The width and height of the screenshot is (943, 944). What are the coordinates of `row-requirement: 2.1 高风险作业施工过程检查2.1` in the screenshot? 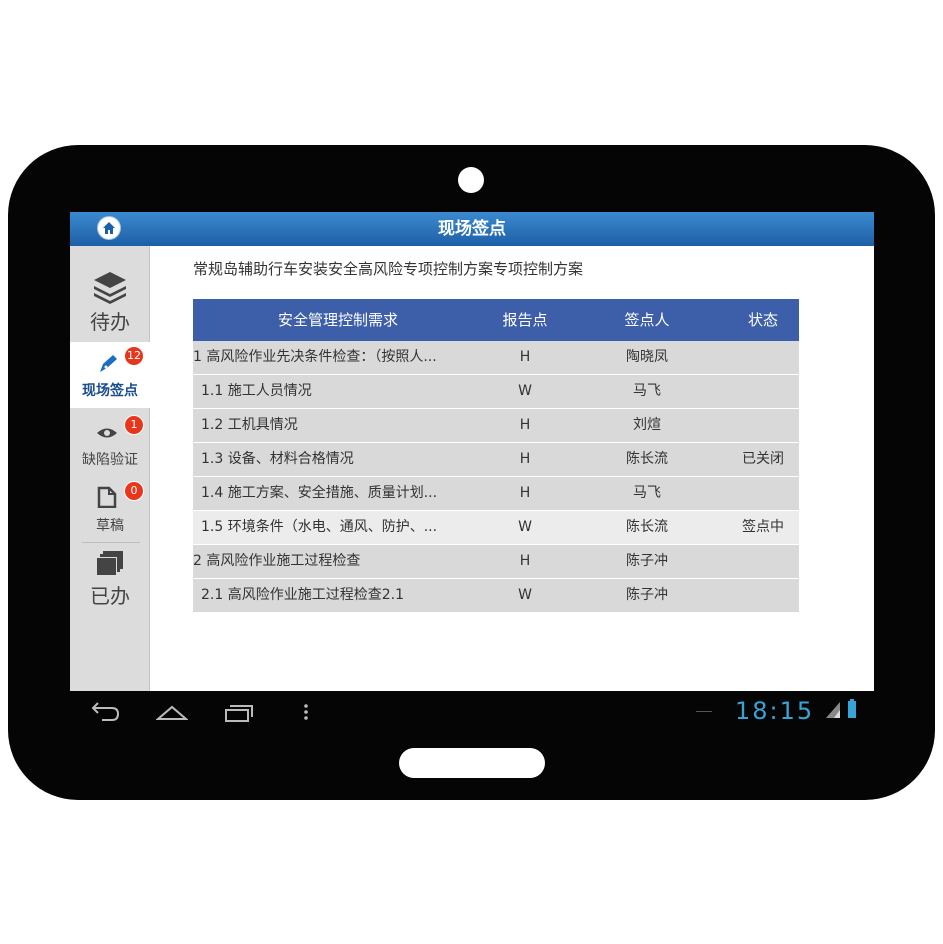 It's located at (302, 595).